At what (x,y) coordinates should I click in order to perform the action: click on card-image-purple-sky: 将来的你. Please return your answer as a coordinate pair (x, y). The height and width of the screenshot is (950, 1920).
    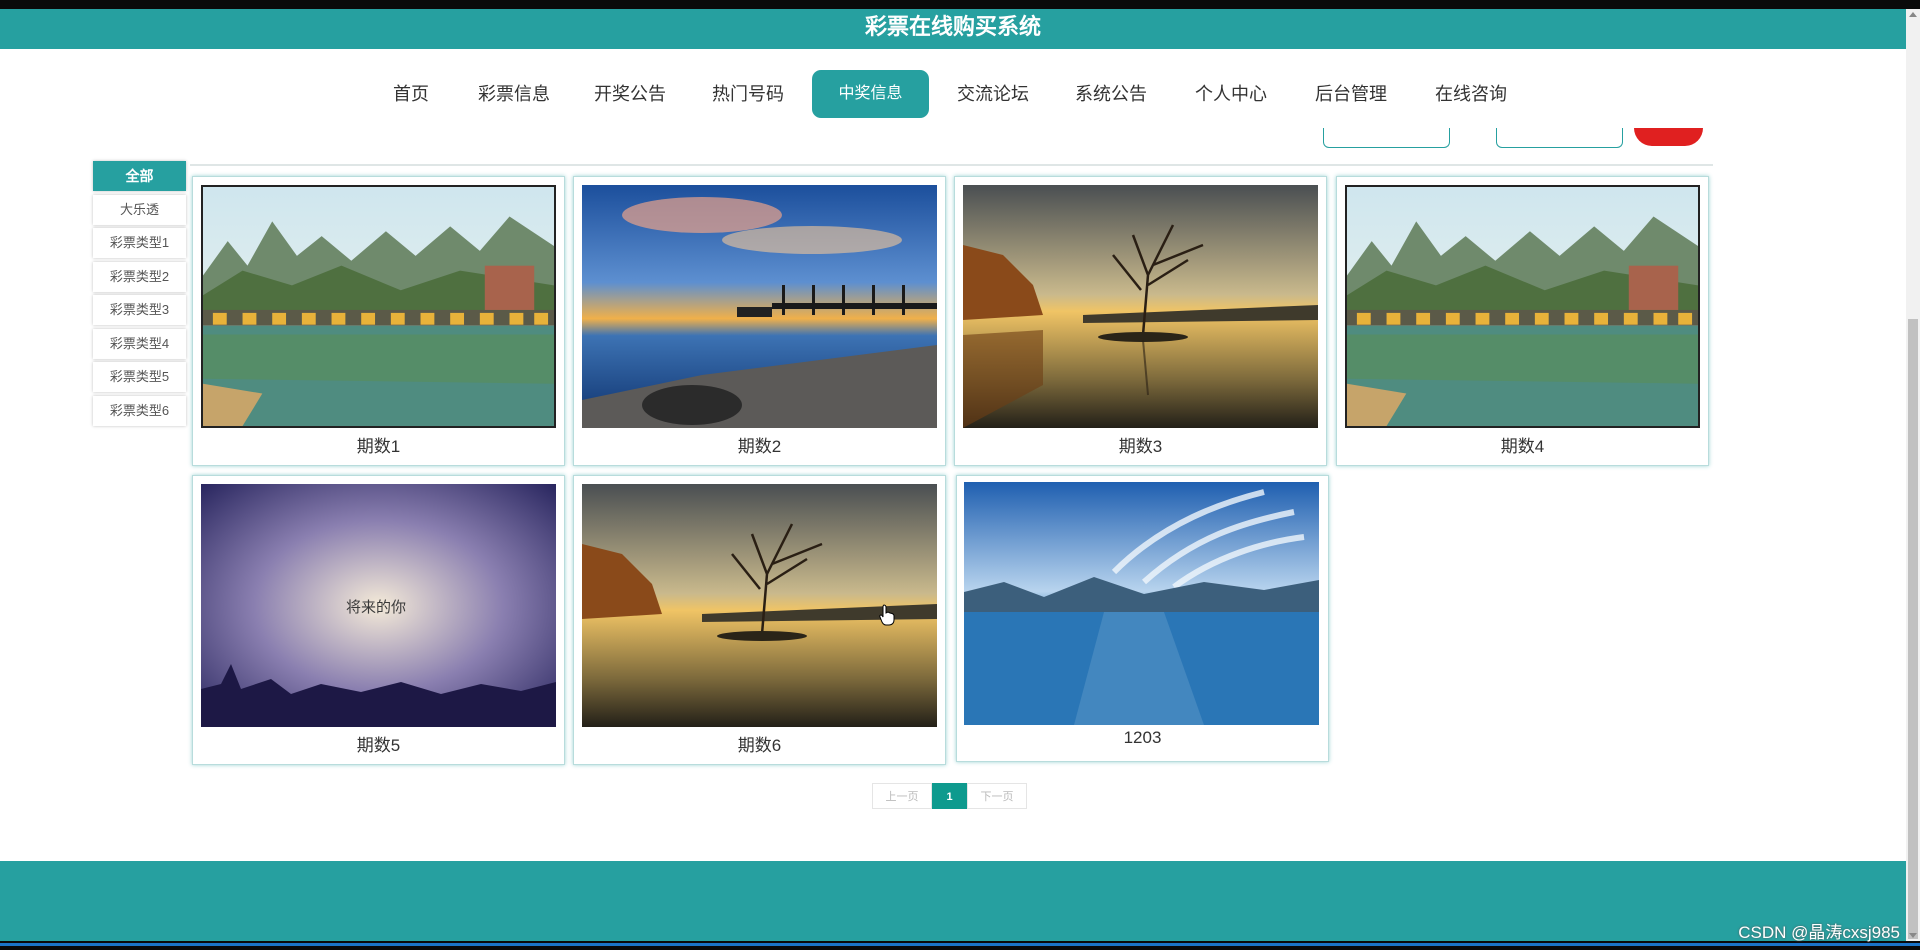
    Looking at the image, I should click on (378, 605).